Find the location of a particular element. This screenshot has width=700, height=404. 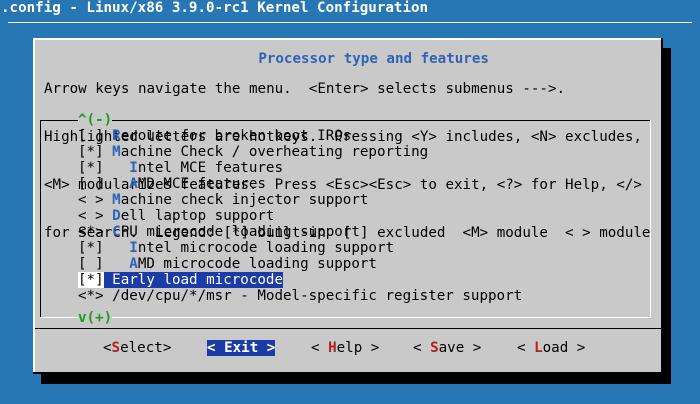

exit-button: < Exit > is located at coordinates (241, 348).